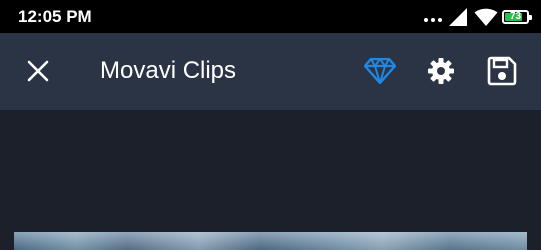 Image resolution: width=541 pixels, height=250 pixels. I want to click on battery-icon: 73, so click(517, 17).